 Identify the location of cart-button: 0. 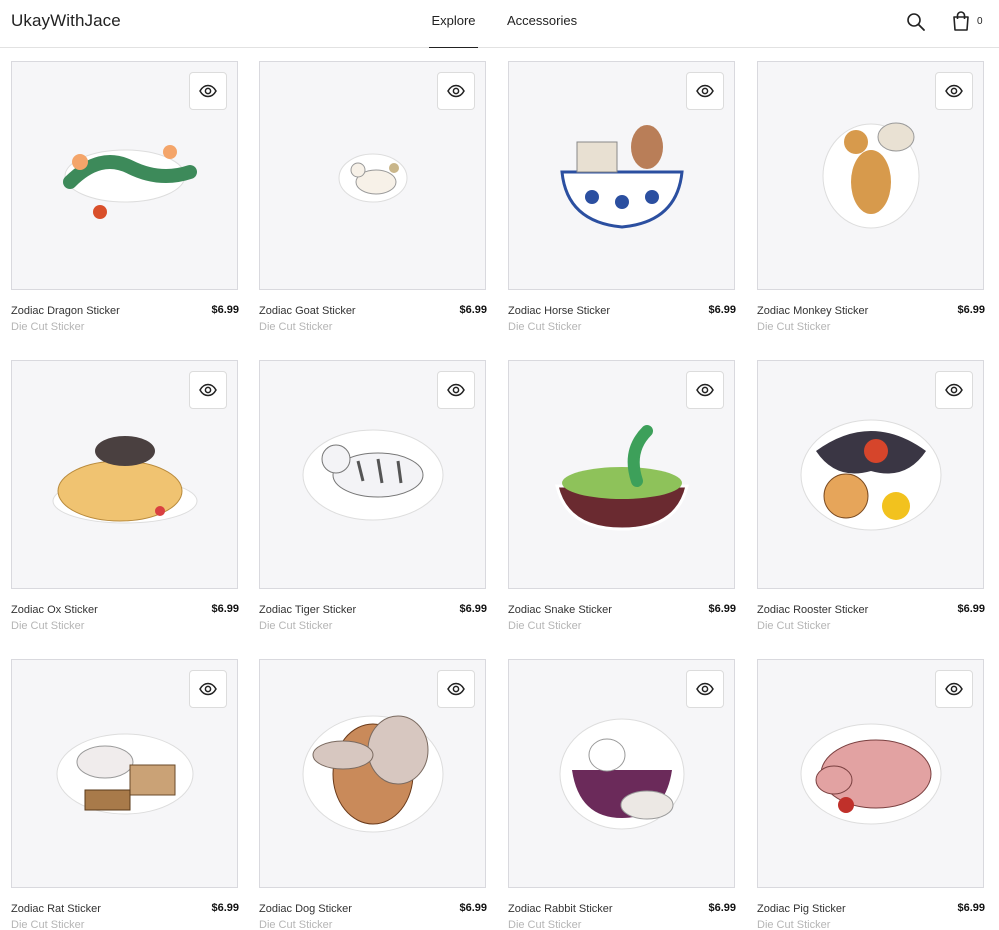
(968, 22).